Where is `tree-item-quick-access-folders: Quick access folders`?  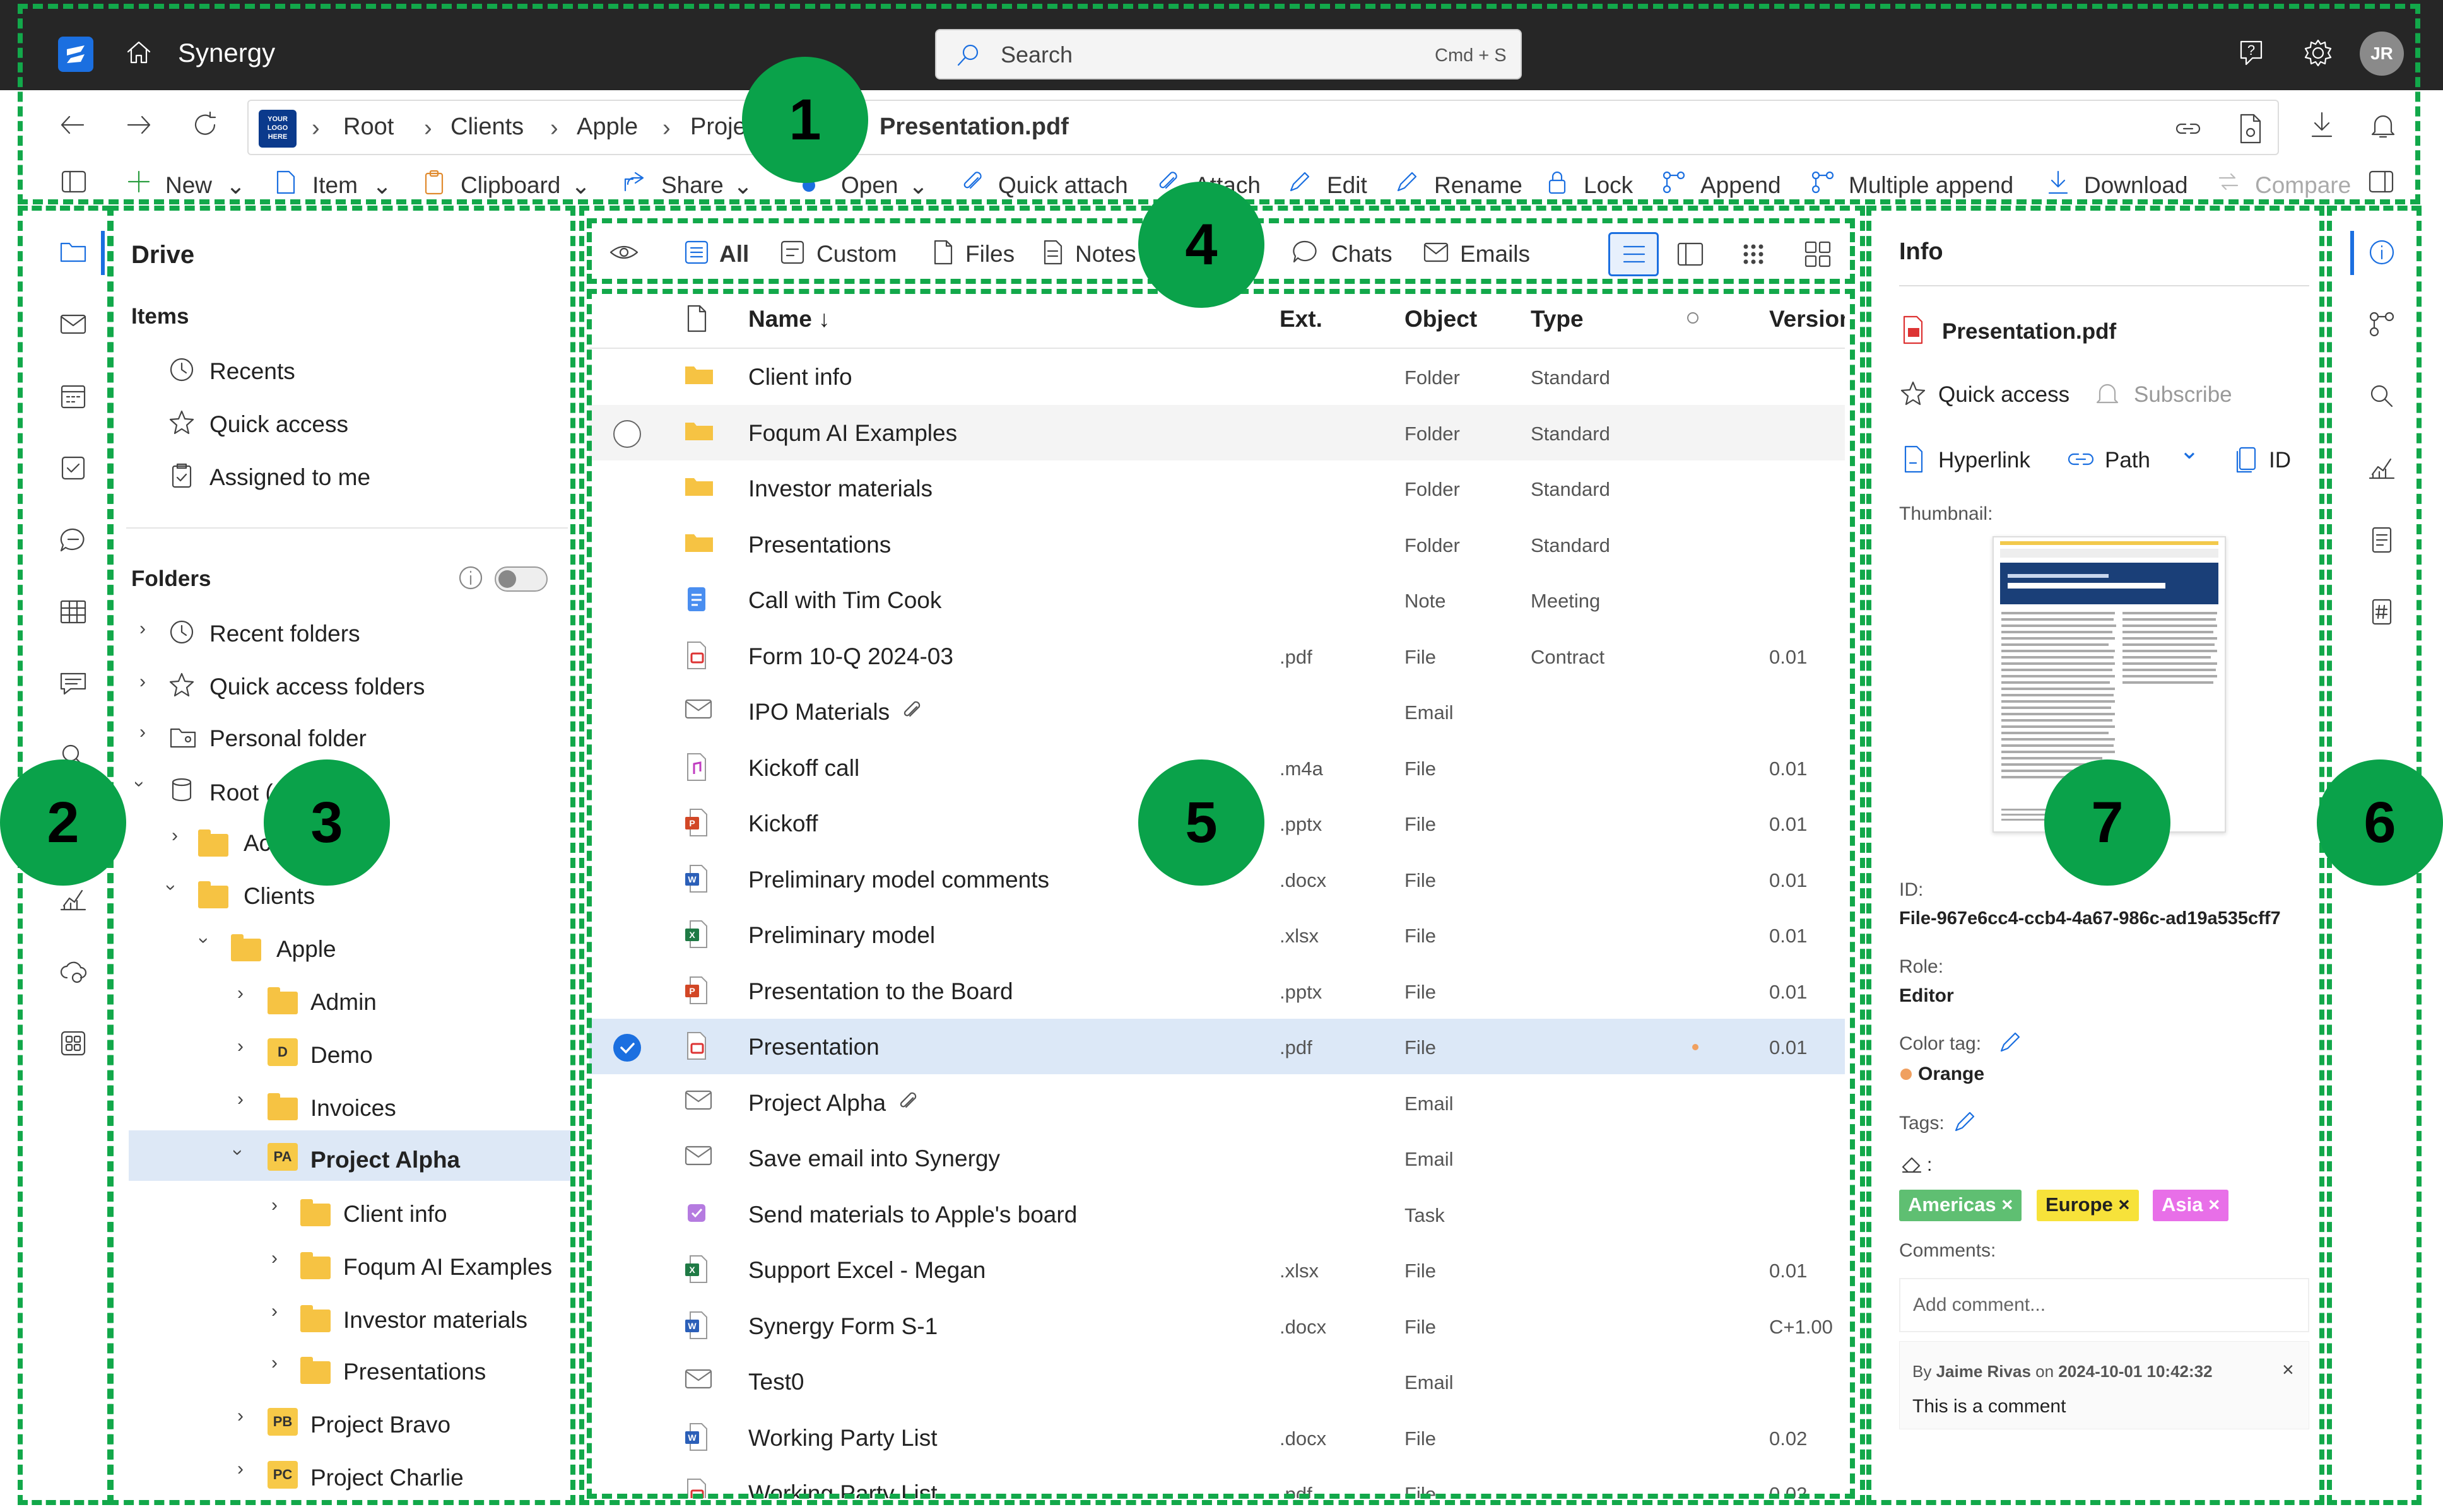 tree-item-quick-access-folders: Quick access folders is located at coordinates (317, 687).